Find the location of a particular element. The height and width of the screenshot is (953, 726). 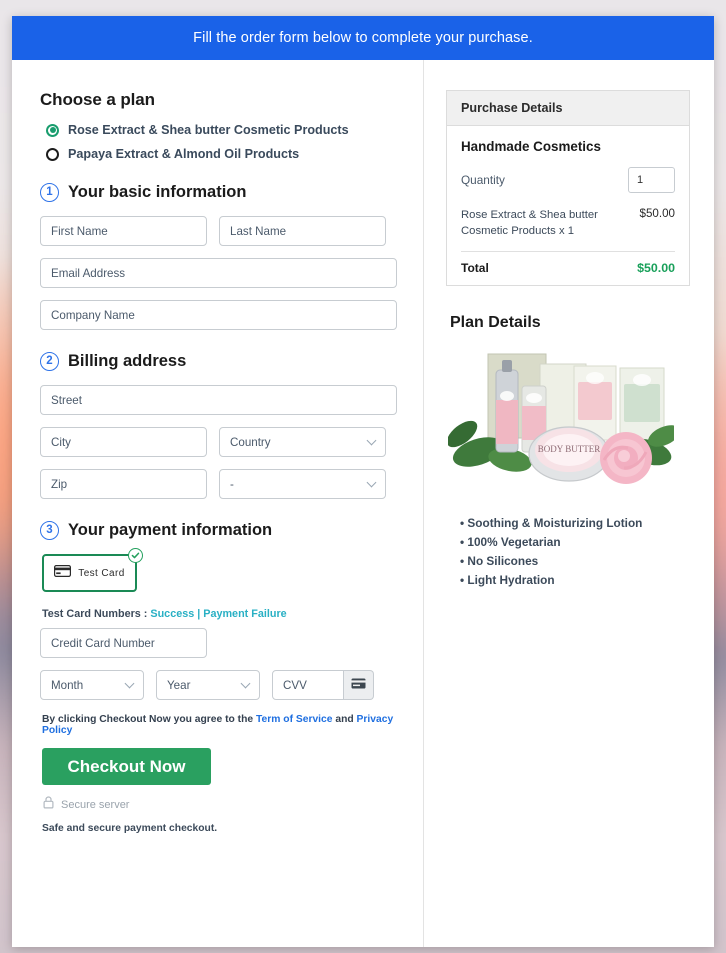

safe-payment-note: Safe and secure payment checkout. is located at coordinates (130, 828).